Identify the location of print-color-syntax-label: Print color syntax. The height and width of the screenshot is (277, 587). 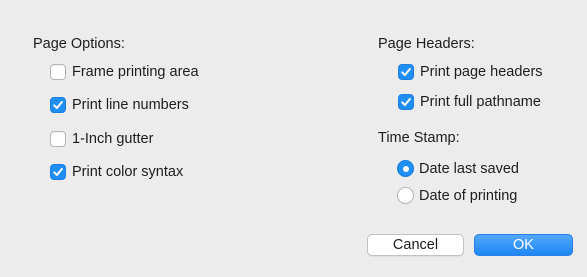
(128, 172).